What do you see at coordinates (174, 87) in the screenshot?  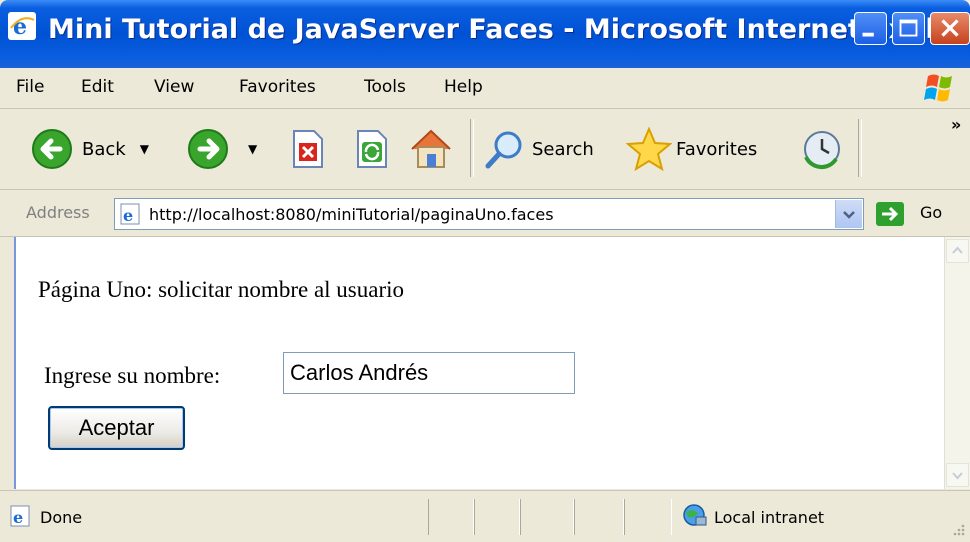 I see `menu-view: View` at bounding box center [174, 87].